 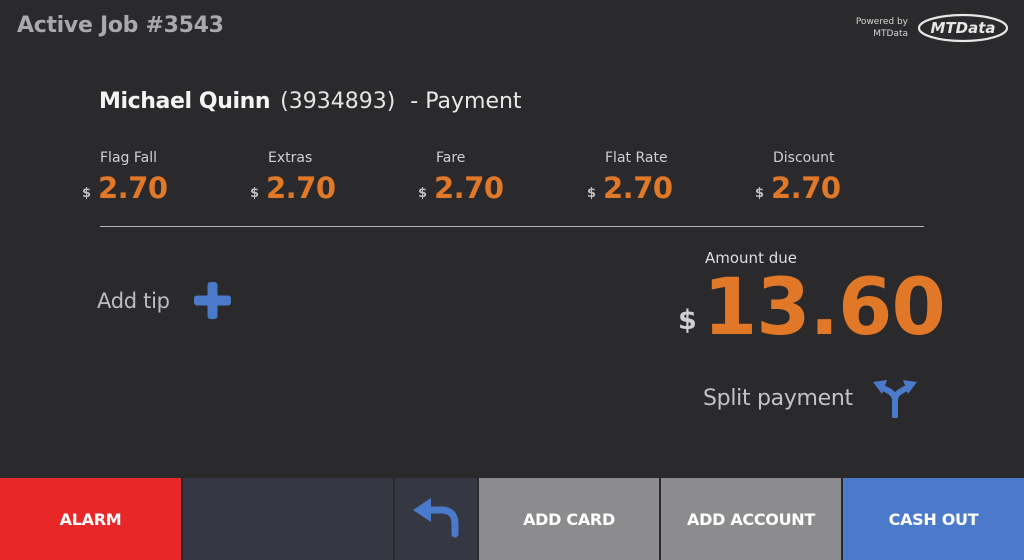 I want to click on fee-label: Discount, so click(x=804, y=158).